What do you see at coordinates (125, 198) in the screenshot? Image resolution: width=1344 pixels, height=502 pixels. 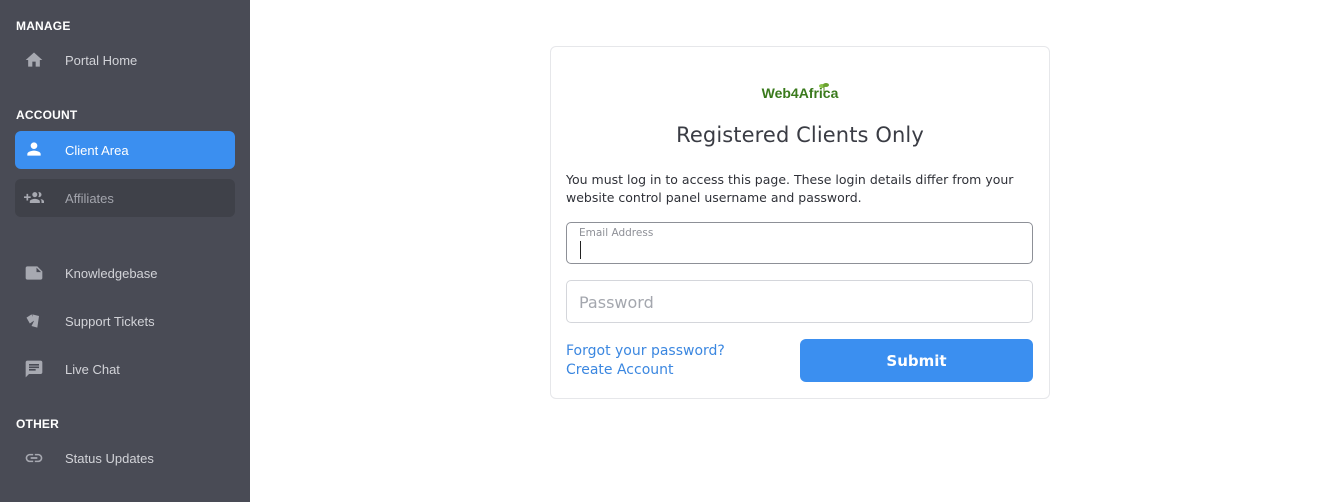 I see `sidebar-item-affiliates: Affiliates` at bounding box center [125, 198].